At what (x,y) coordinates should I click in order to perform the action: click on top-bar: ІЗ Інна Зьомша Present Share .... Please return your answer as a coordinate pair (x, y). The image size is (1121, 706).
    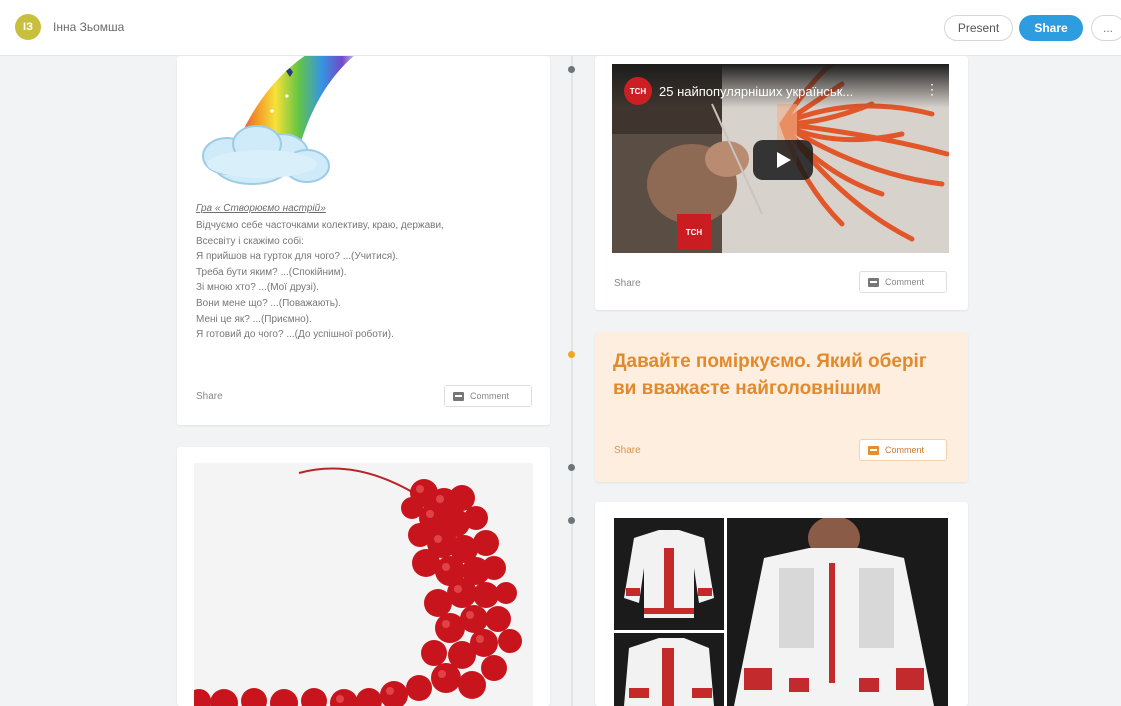
    Looking at the image, I should click on (560, 28).